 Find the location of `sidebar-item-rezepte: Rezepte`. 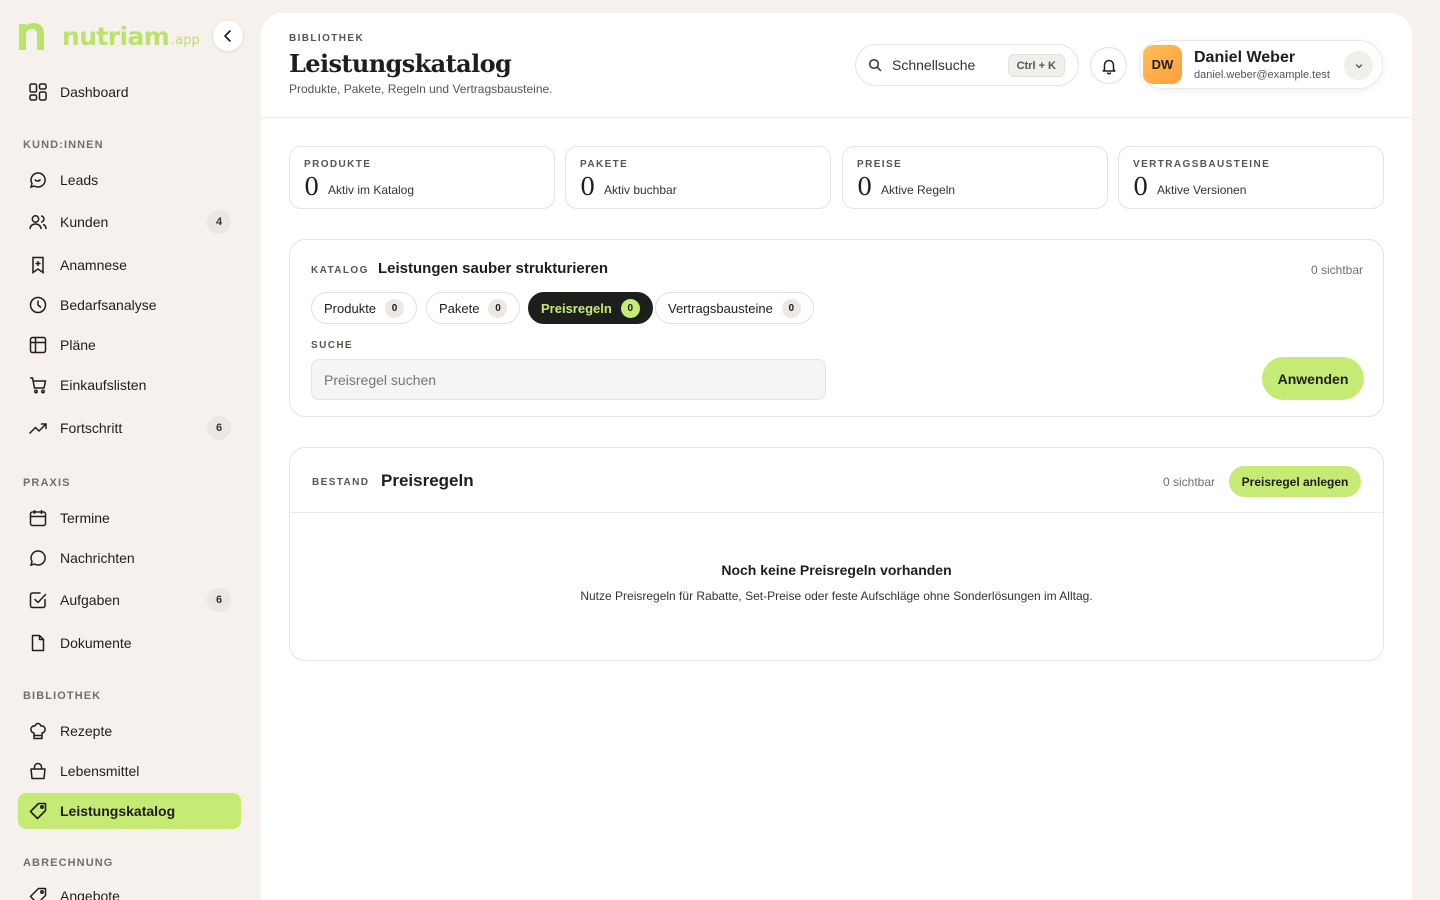

sidebar-item-rezepte: Rezepte is located at coordinates (129, 731).